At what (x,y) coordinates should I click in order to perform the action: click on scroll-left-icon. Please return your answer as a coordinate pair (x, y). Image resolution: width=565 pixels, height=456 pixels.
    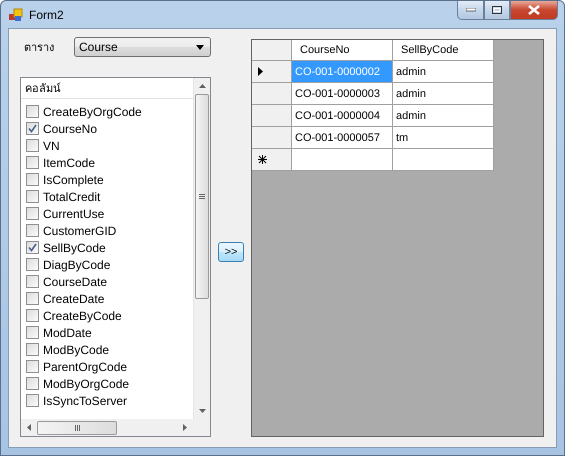
    Looking at the image, I should click on (29, 427).